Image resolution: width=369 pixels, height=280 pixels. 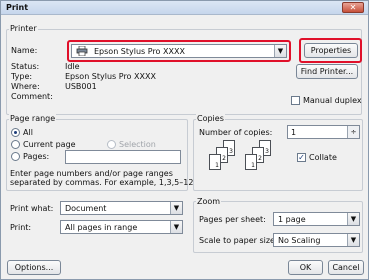 I want to click on pages-per-sheet-value: 1 page, so click(x=292, y=219).